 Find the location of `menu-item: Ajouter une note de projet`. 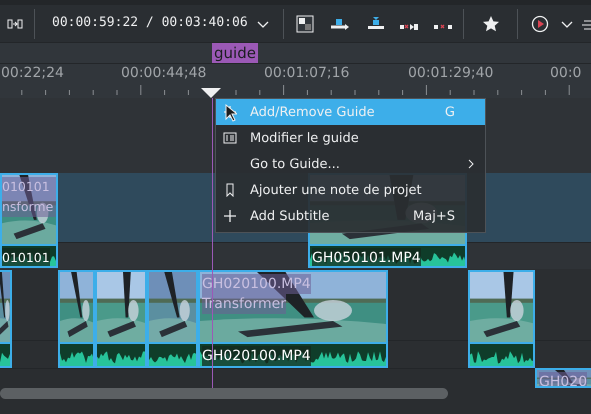

menu-item: Ajouter une note de projet is located at coordinates (350, 190).